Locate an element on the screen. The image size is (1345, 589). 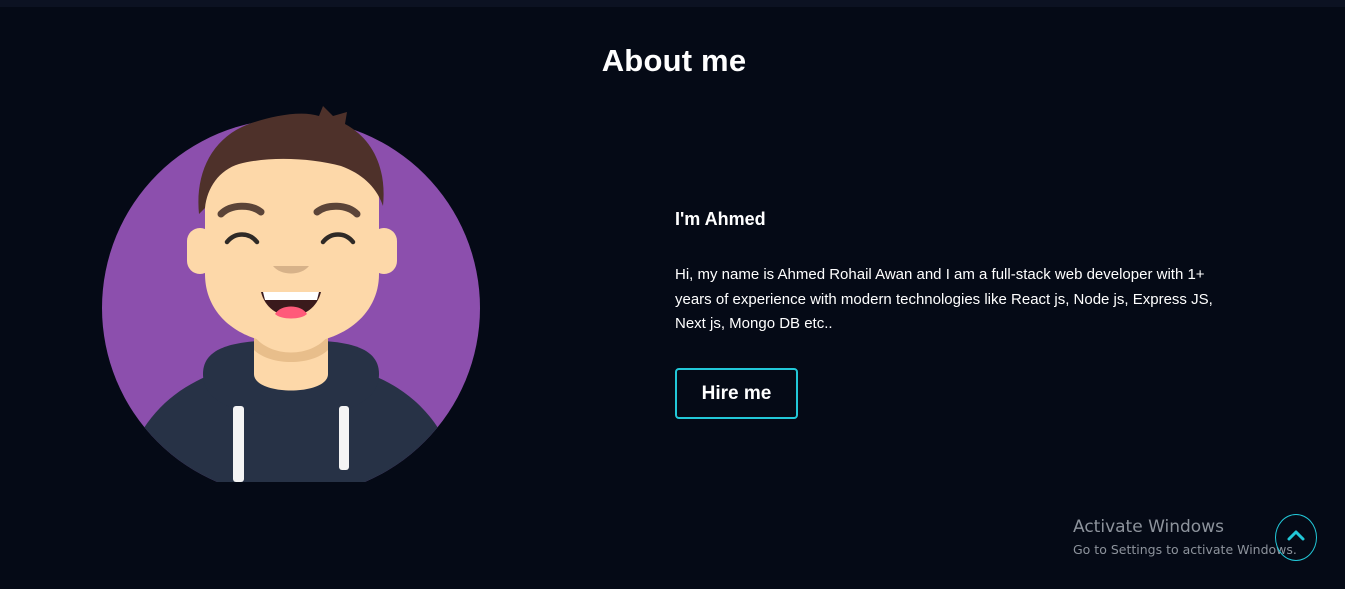
chevron-up-icon is located at coordinates (1296, 535).